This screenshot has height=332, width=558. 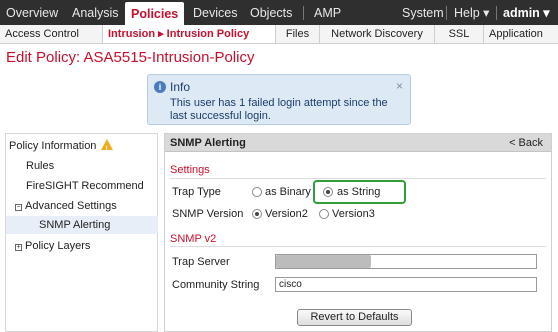 I want to click on version3-label: Version3, so click(x=353, y=214).